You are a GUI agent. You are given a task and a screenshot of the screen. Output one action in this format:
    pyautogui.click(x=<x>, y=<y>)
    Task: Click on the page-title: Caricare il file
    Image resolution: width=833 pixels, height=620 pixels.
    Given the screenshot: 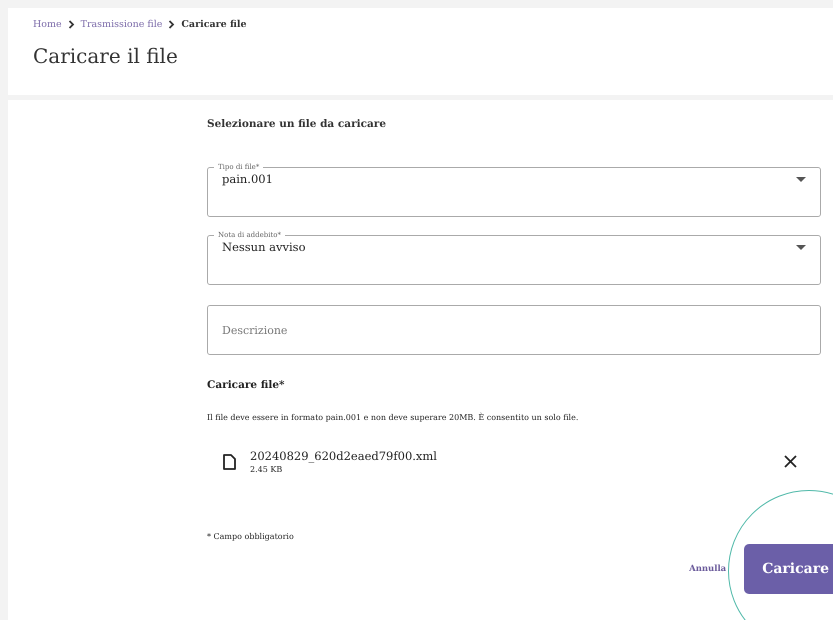 What is the action you would take?
    pyautogui.click(x=106, y=56)
    